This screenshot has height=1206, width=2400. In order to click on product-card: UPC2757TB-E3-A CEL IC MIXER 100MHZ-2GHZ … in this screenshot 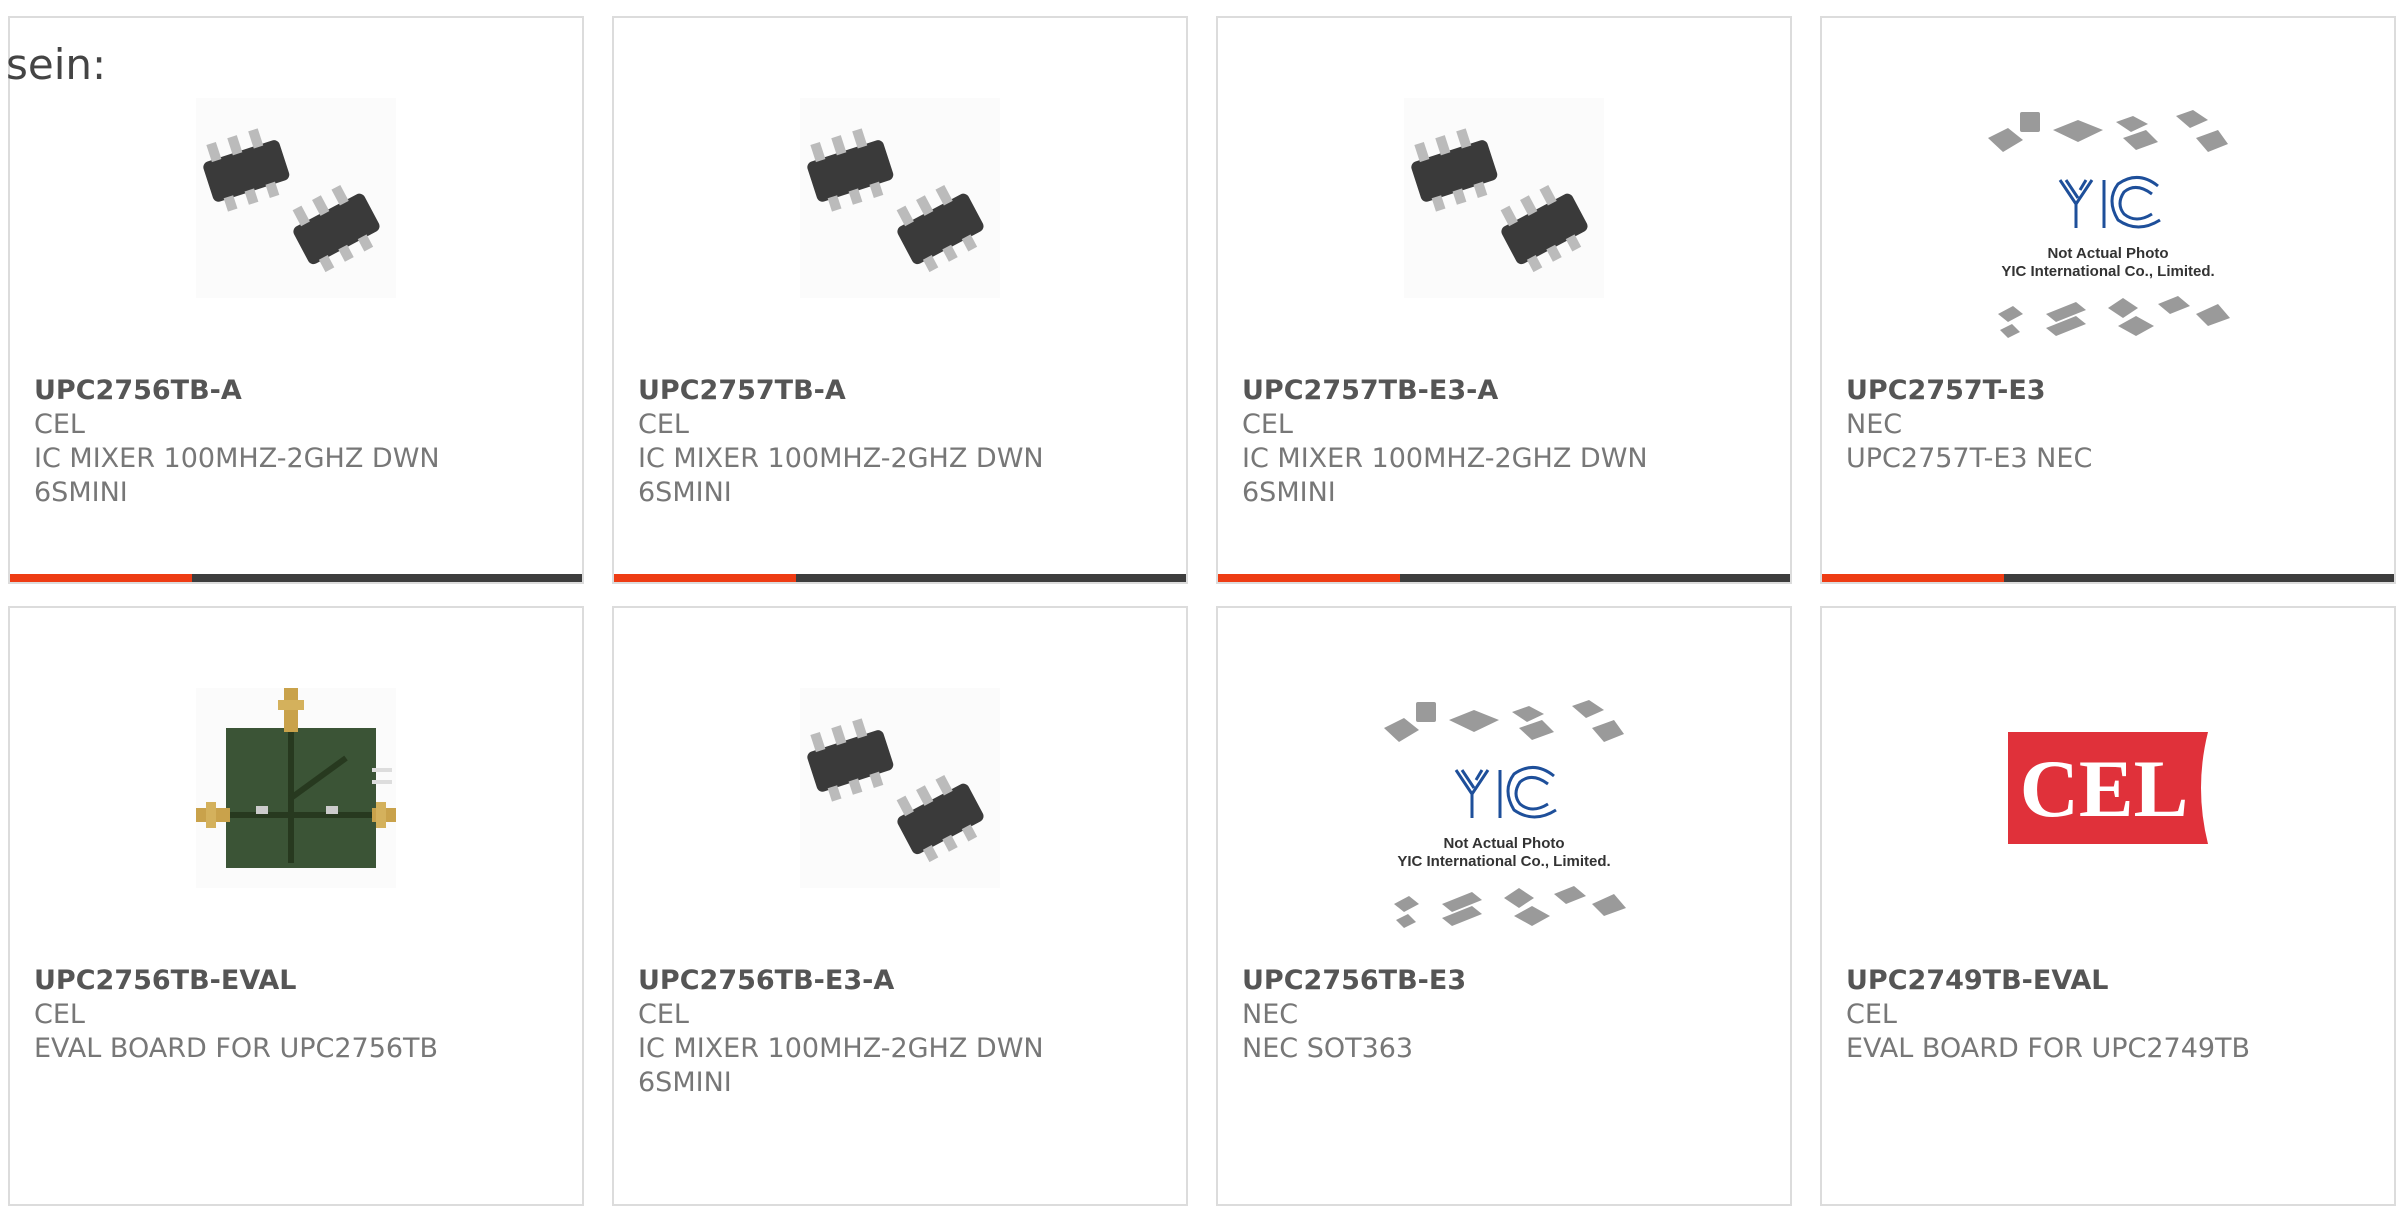, I will do `click(1504, 300)`.